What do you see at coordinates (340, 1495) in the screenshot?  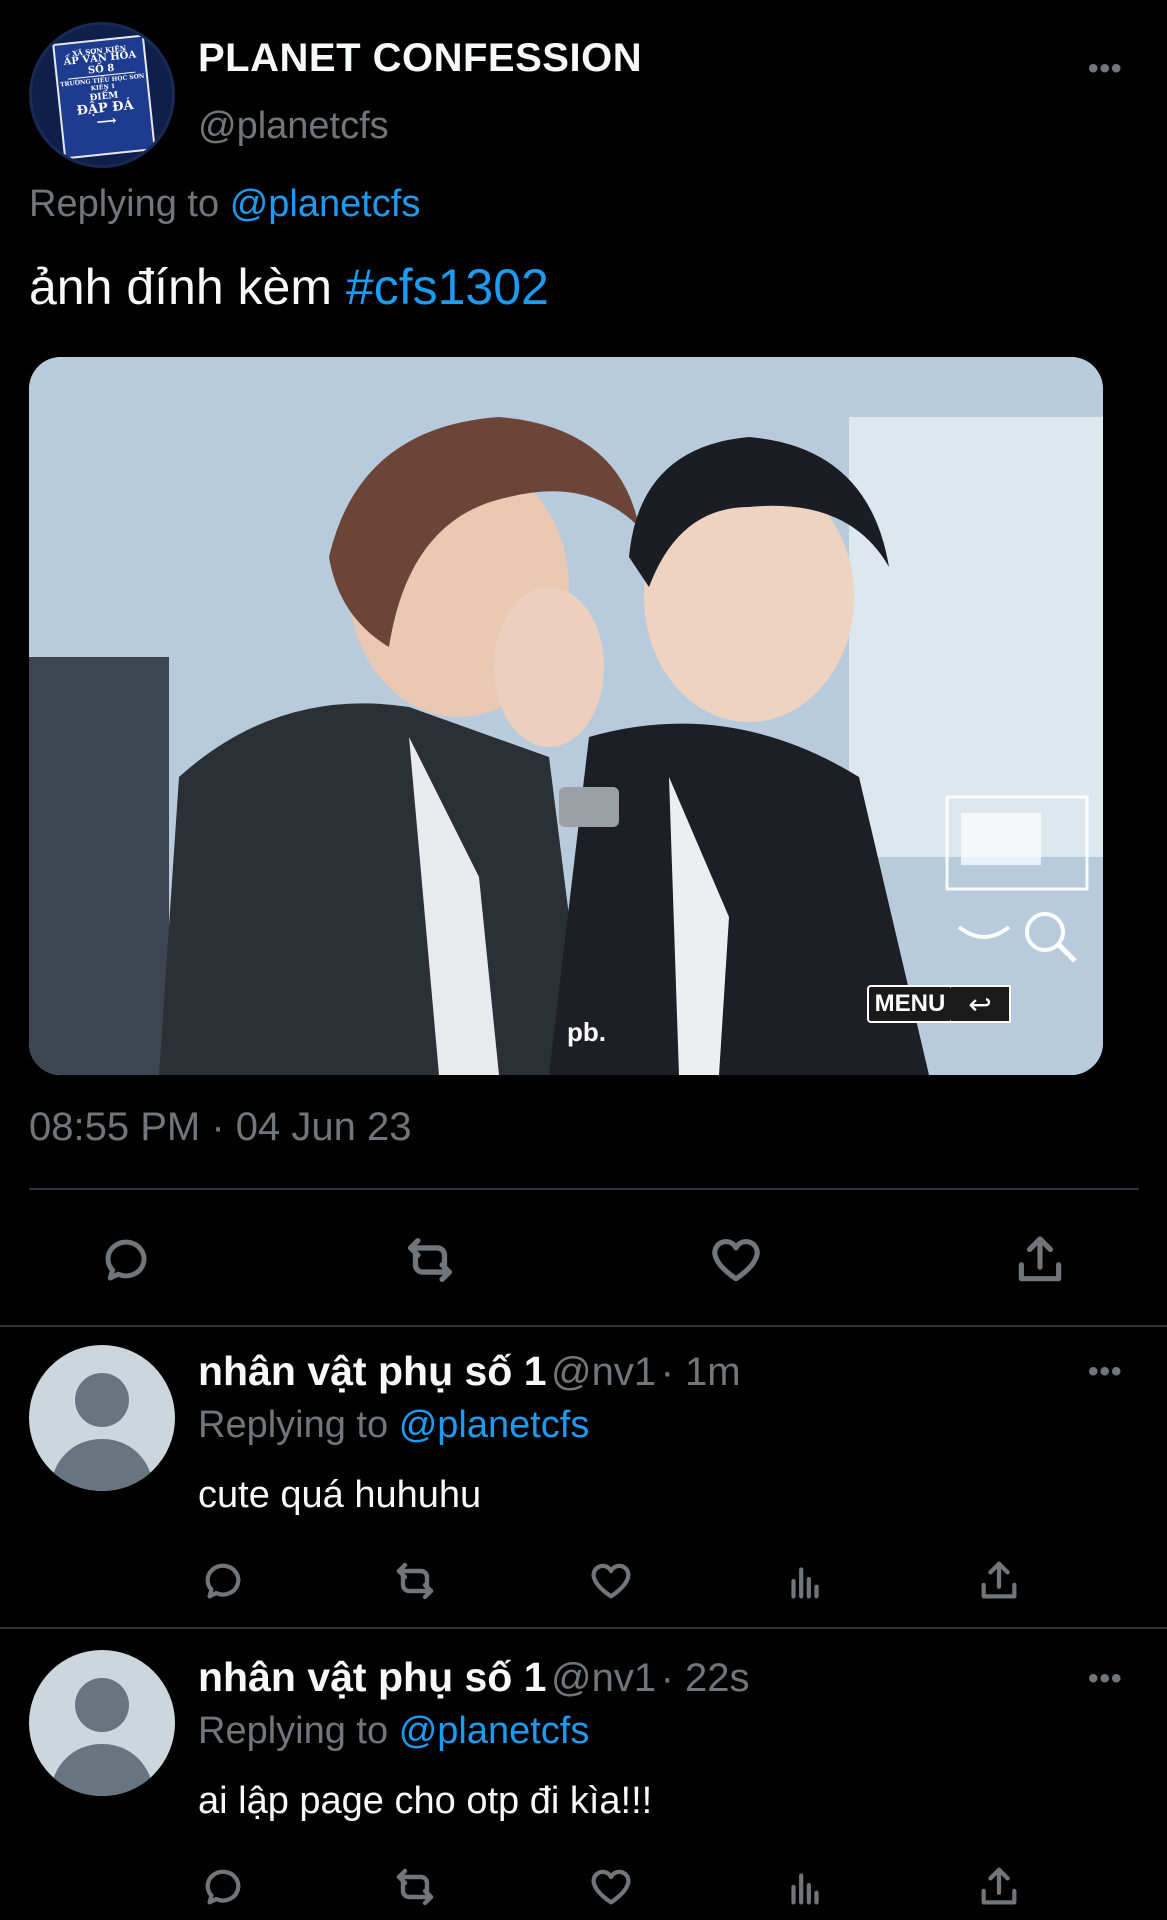 I see `reply-text: cute quá huhuhu` at bounding box center [340, 1495].